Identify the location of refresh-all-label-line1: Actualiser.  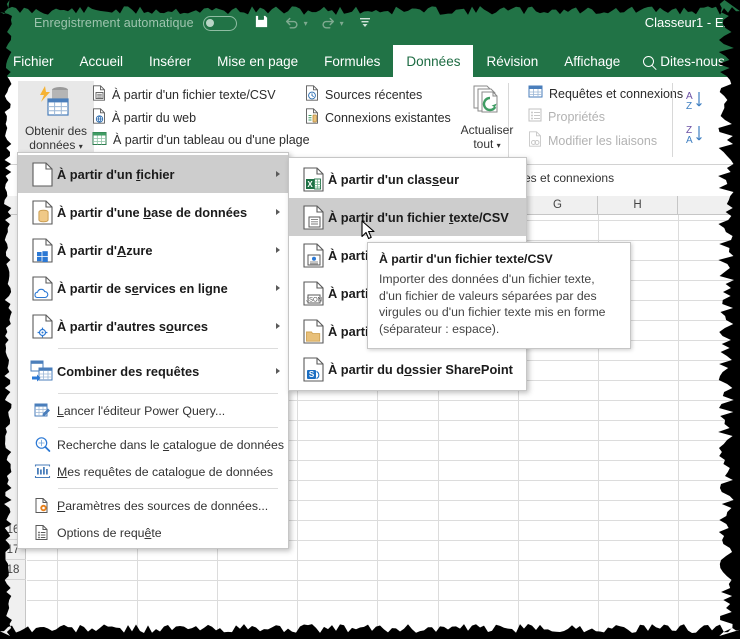
(487, 130).